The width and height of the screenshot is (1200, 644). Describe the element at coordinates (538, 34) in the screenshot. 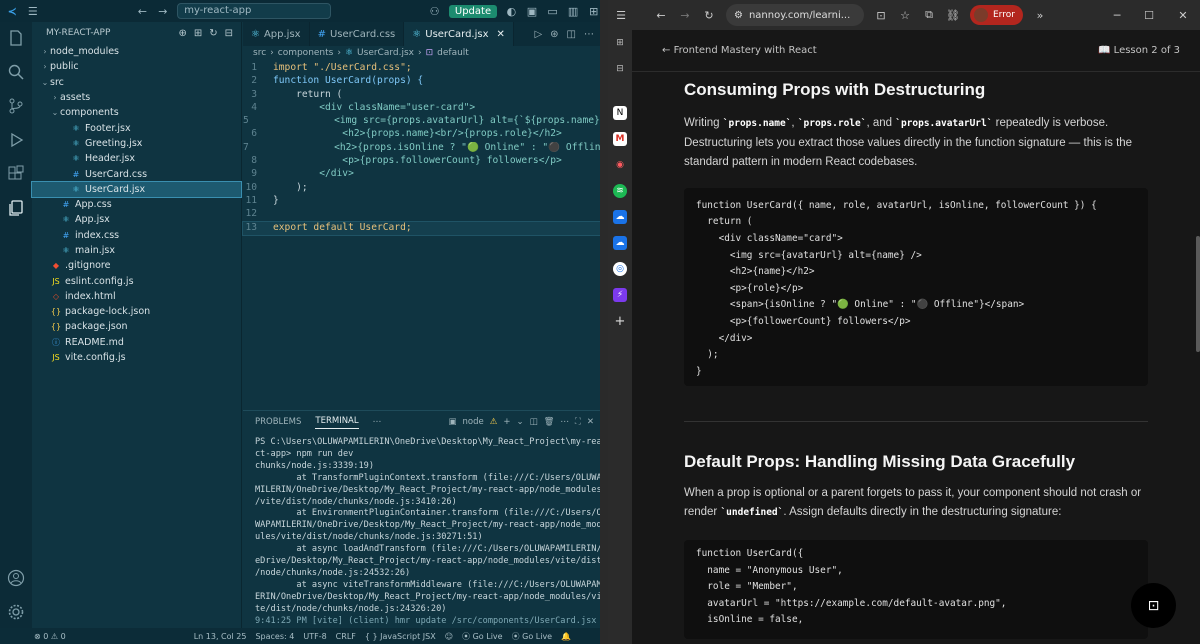

I see `run-icon: ▷` at that location.